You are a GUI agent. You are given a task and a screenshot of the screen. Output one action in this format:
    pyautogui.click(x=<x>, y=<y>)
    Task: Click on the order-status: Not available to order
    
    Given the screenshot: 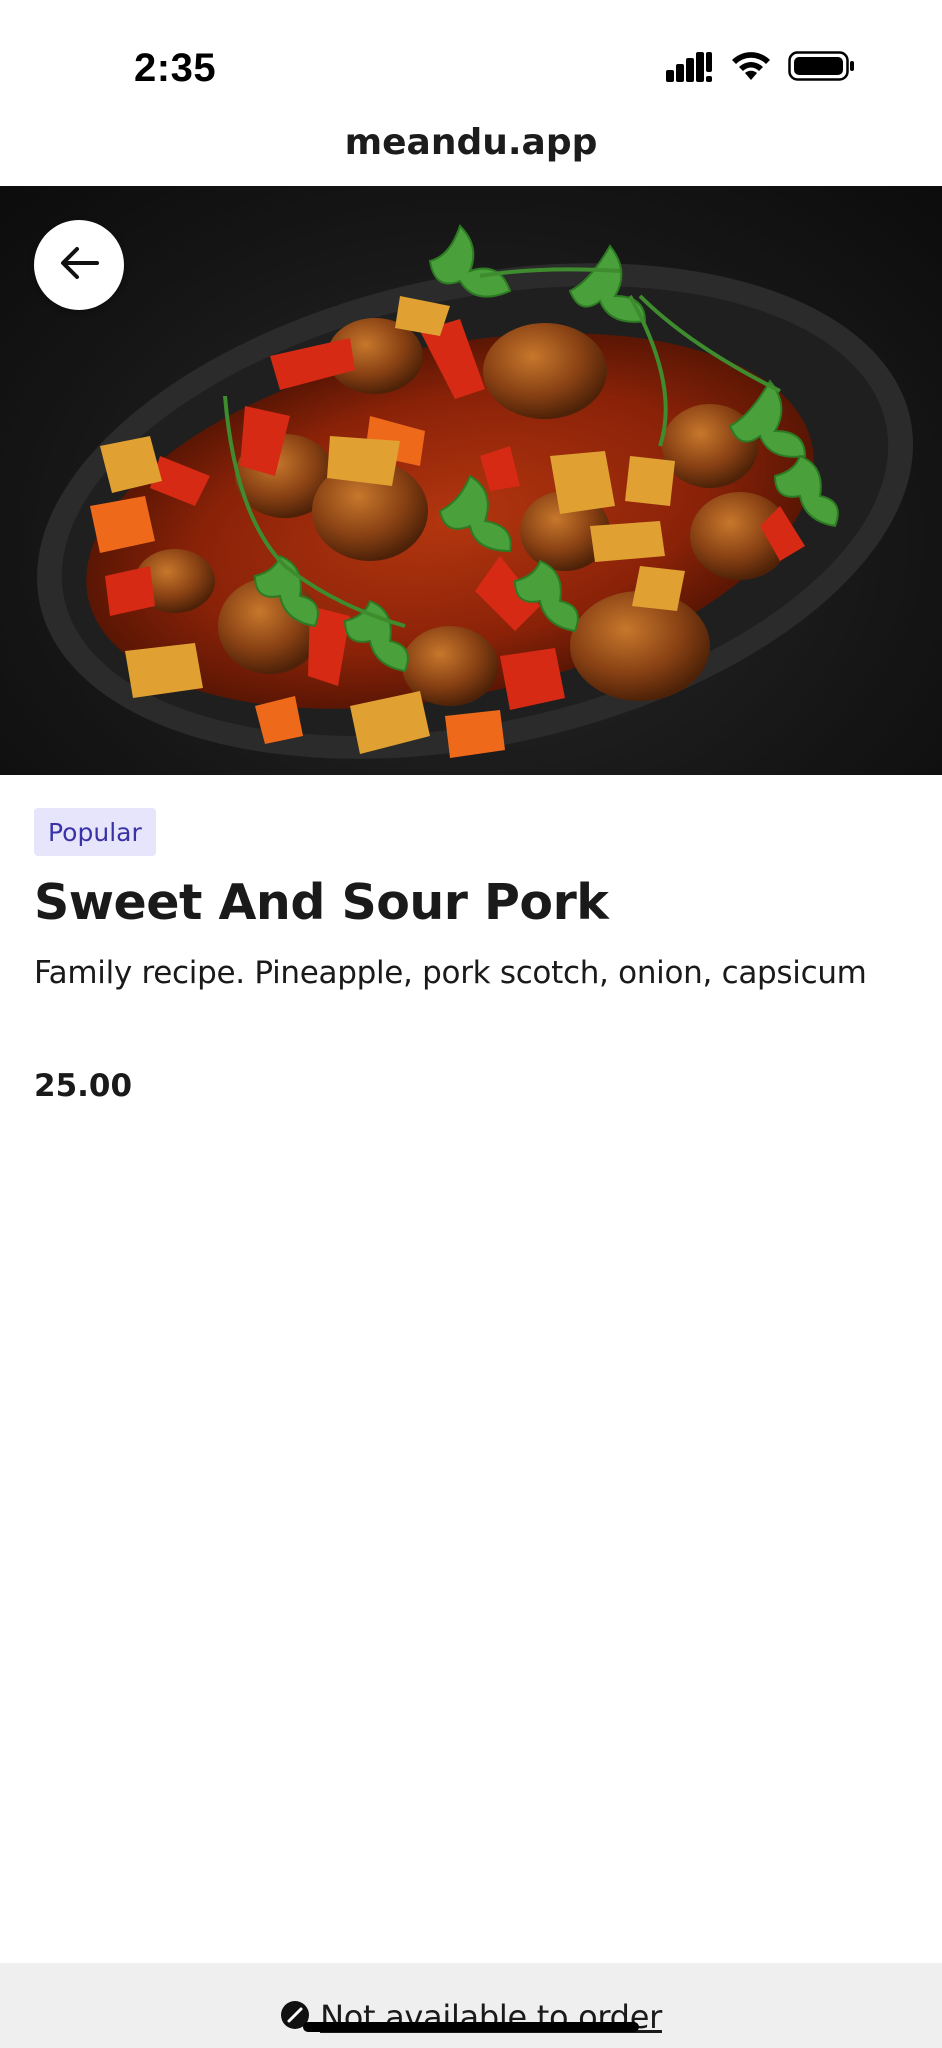 What is the action you would take?
    pyautogui.click(x=471, y=2017)
    